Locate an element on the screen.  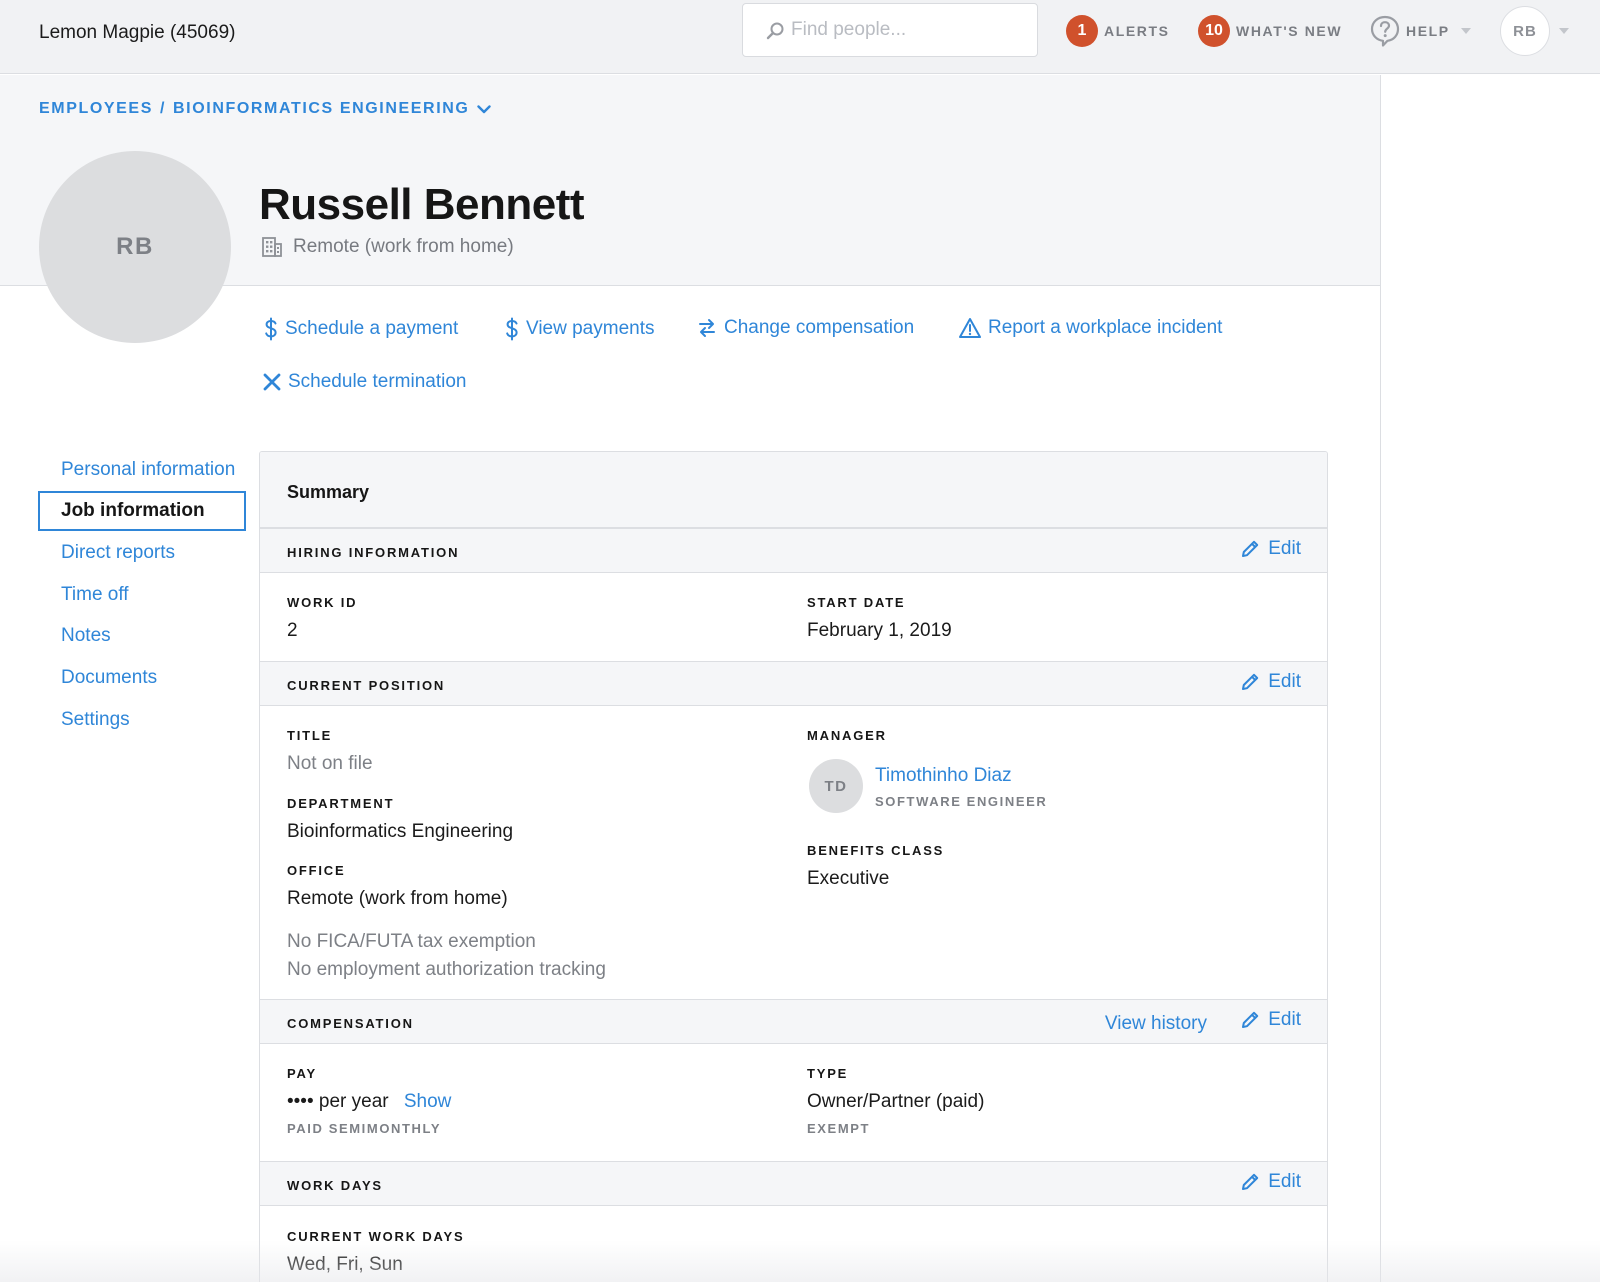
help-menu-button: HELP is located at coordinates (1421, 31).